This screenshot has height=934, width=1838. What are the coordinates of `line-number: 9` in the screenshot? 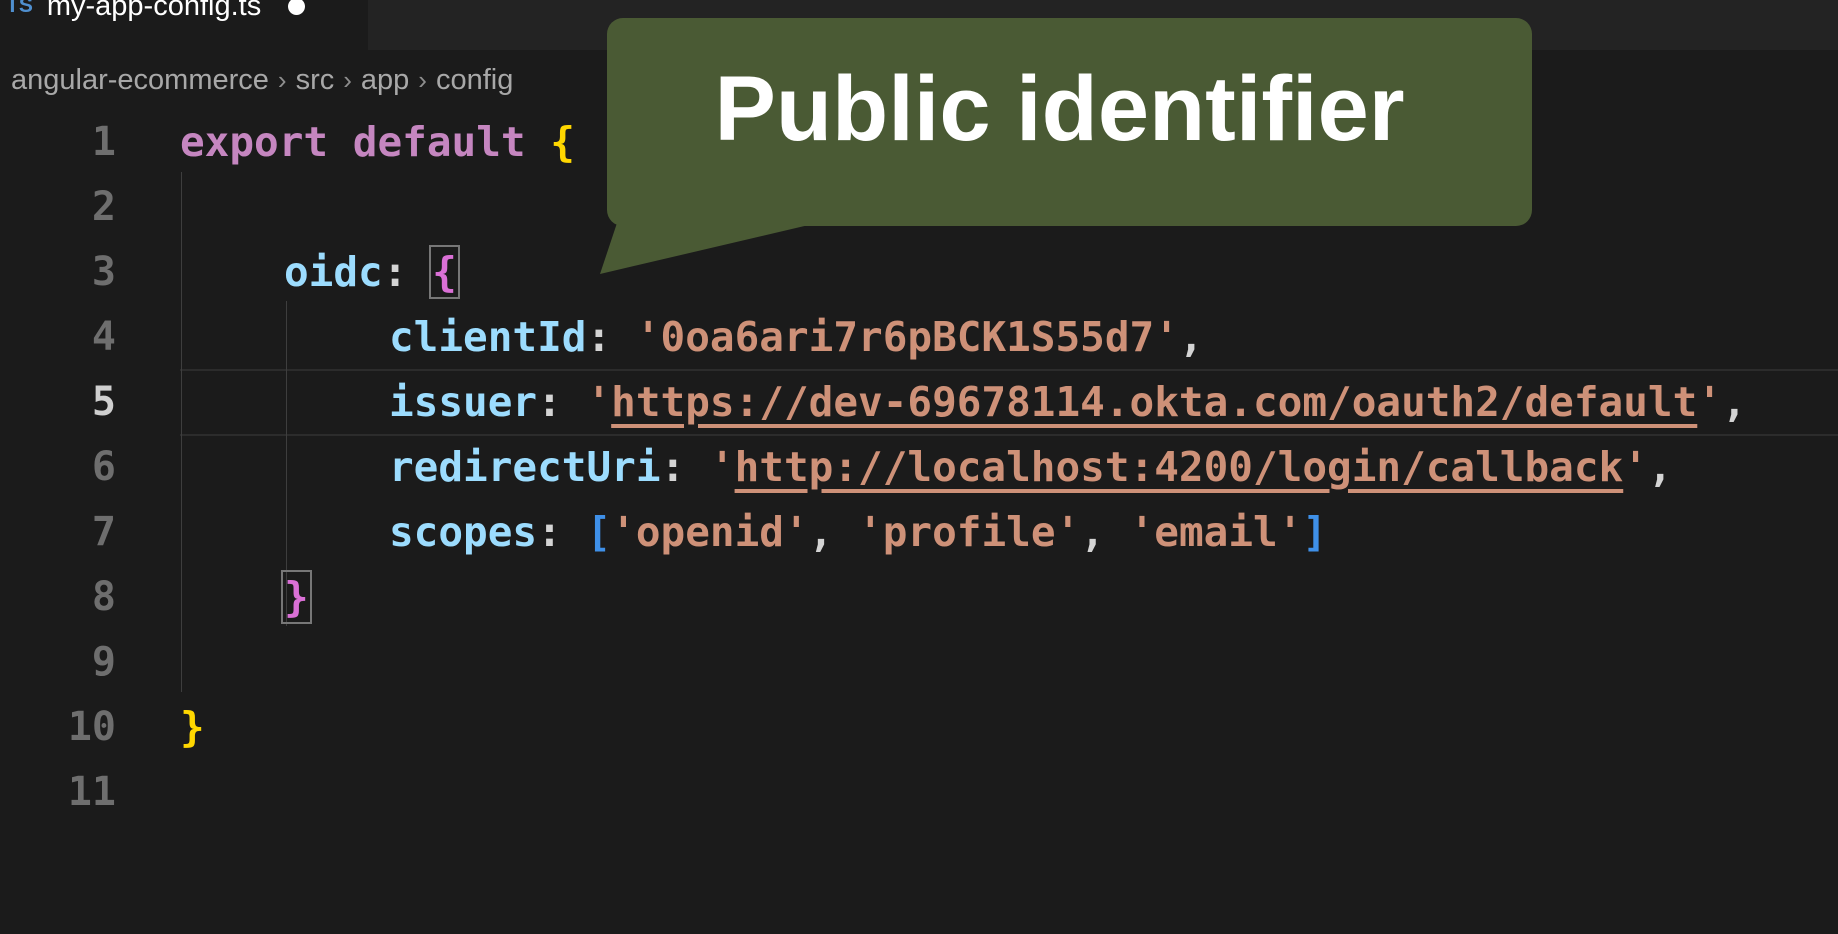 It's located at (103, 661).